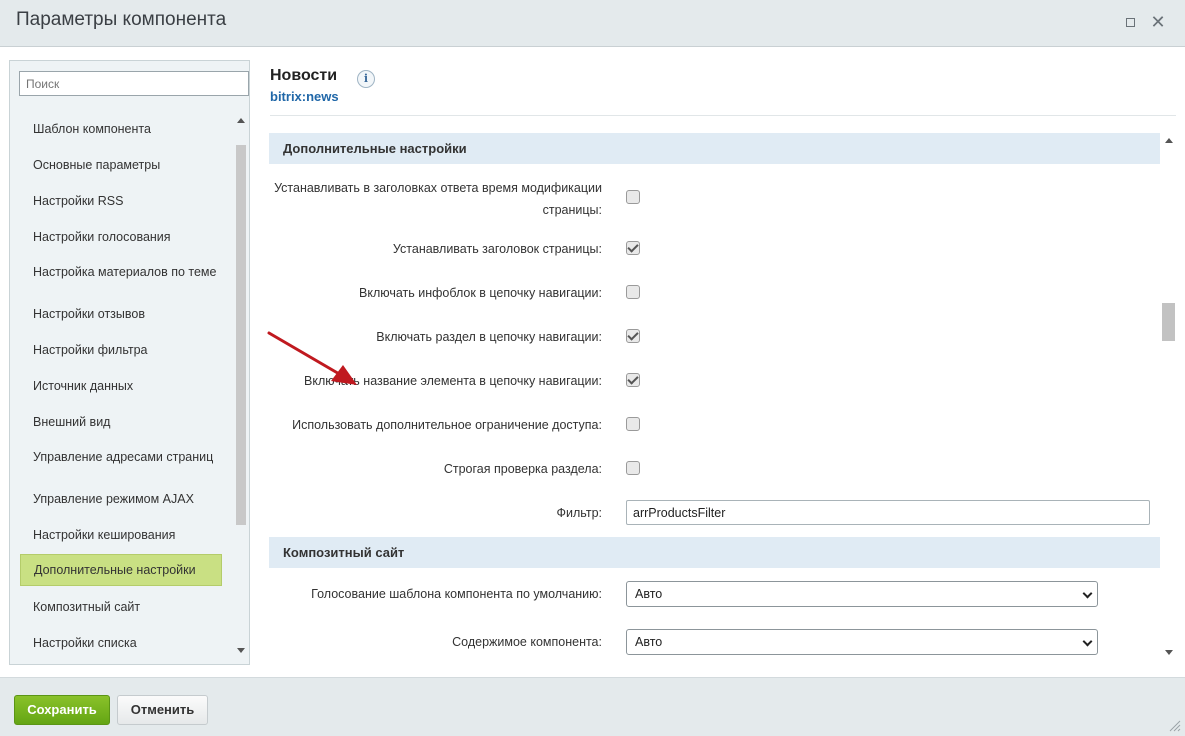  Describe the element at coordinates (633, 424) in the screenshot. I see `checkbox-permissions` at that location.